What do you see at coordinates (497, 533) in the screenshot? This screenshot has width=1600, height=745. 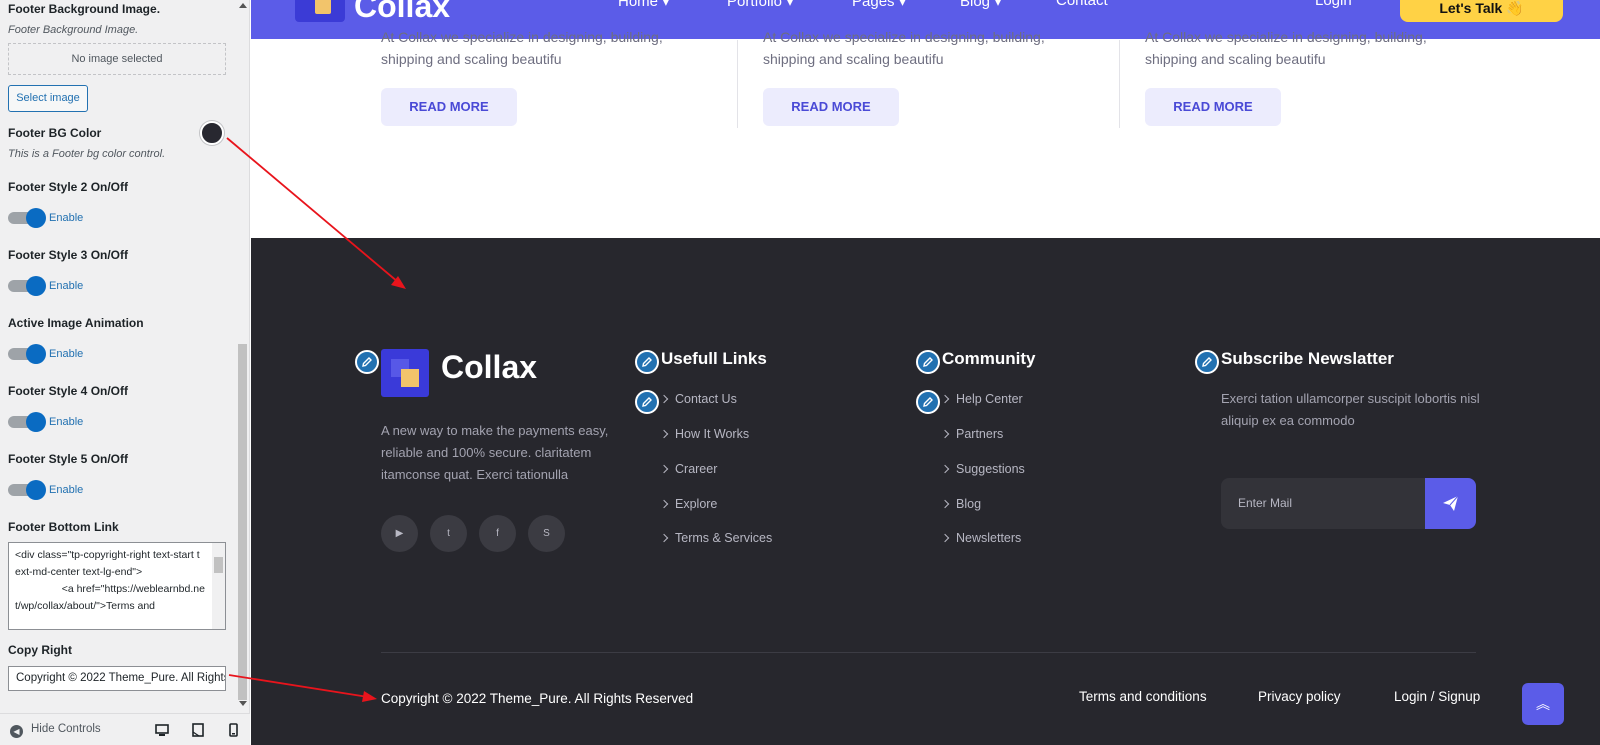 I see `facebook-icon: f` at bounding box center [497, 533].